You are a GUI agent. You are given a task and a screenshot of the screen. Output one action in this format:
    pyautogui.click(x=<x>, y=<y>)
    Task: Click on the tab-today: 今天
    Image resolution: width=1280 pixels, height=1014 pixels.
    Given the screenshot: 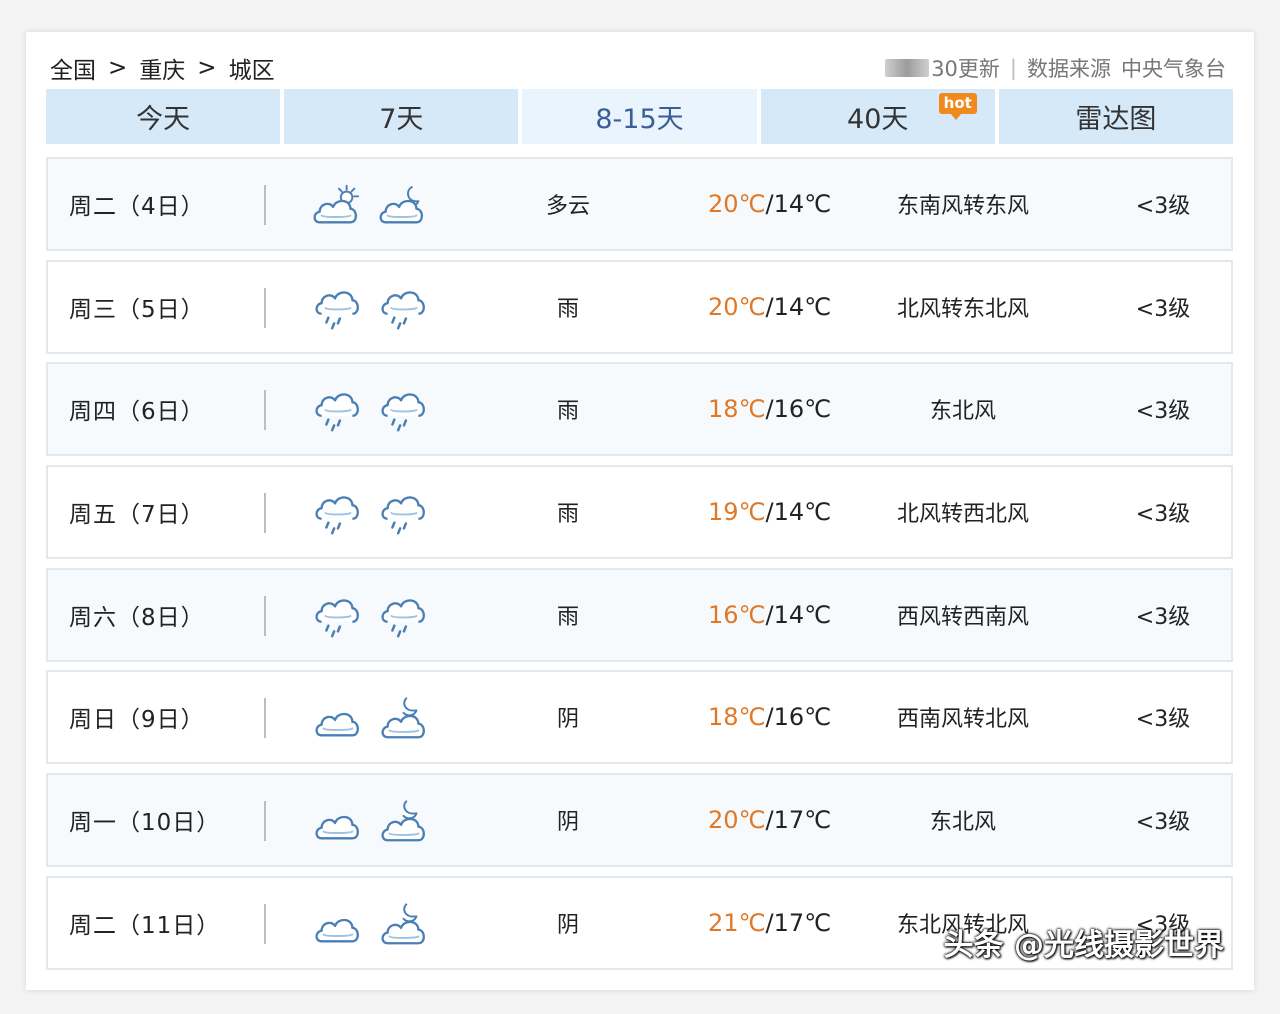 What is the action you would take?
    pyautogui.click(x=163, y=116)
    